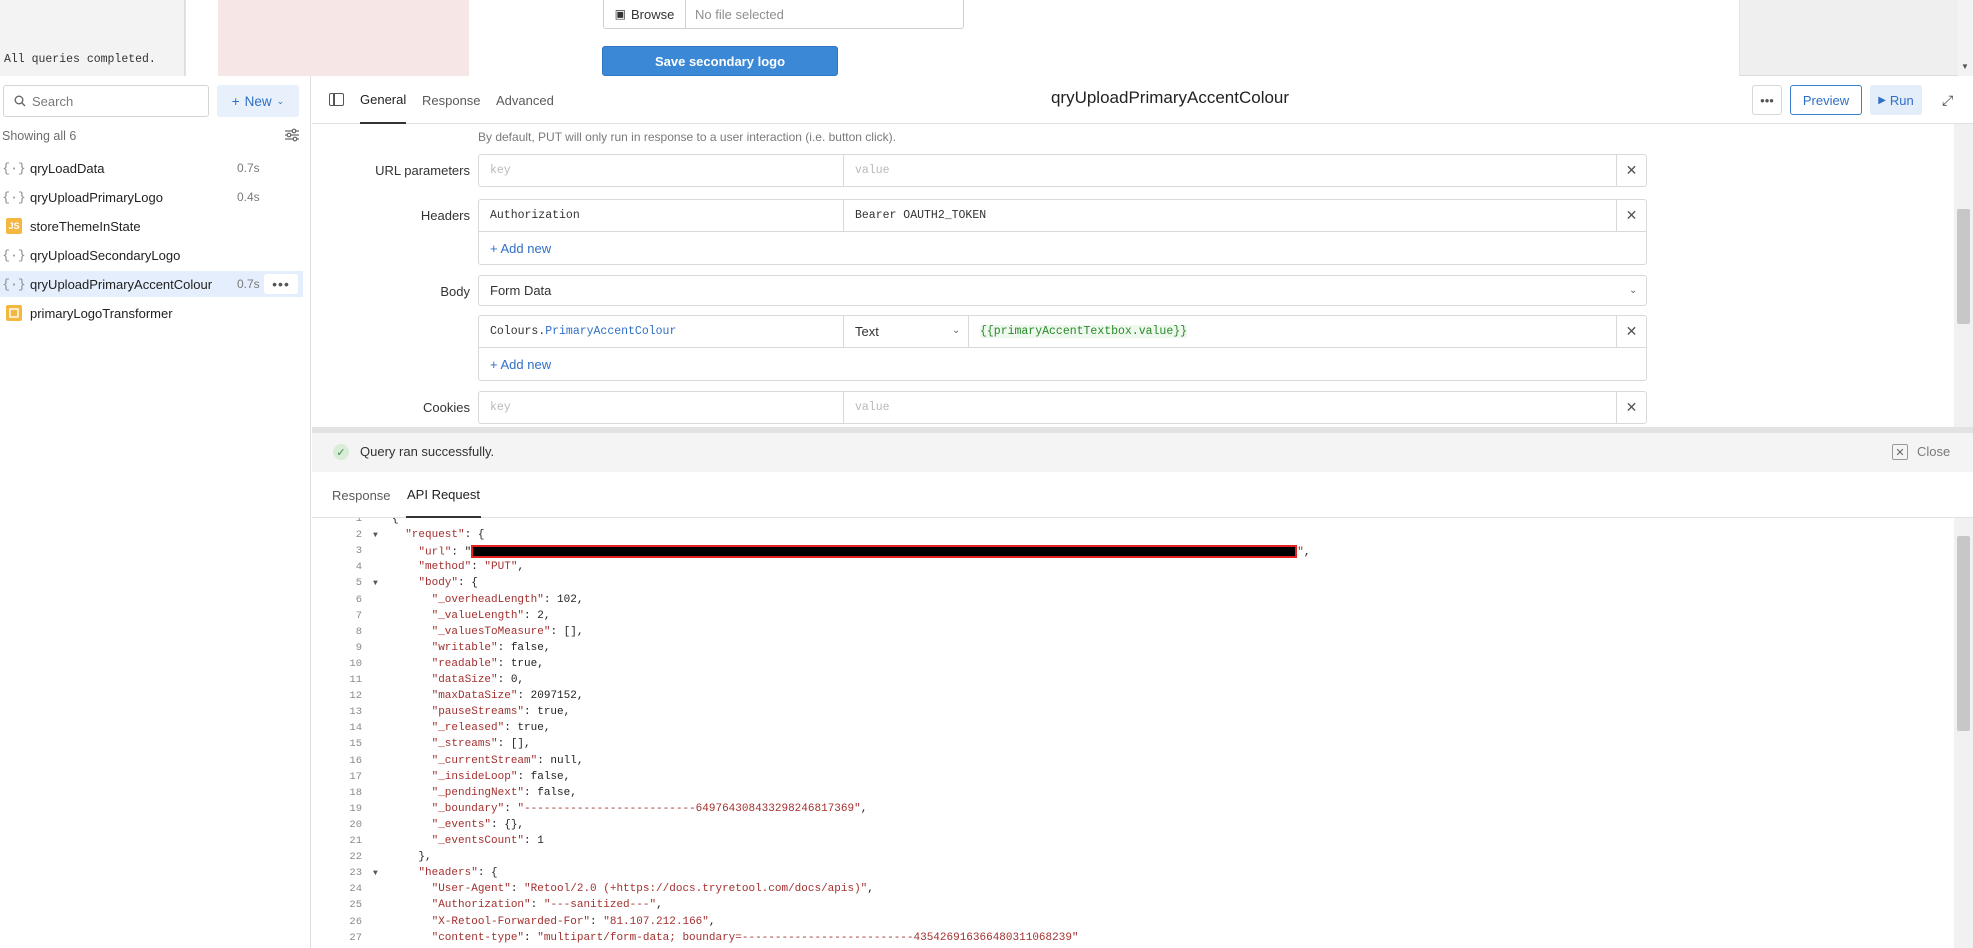 This screenshot has height=948, width=1973. Describe the element at coordinates (235, 101) in the screenshot. I see `plus-icon: +` at that location.